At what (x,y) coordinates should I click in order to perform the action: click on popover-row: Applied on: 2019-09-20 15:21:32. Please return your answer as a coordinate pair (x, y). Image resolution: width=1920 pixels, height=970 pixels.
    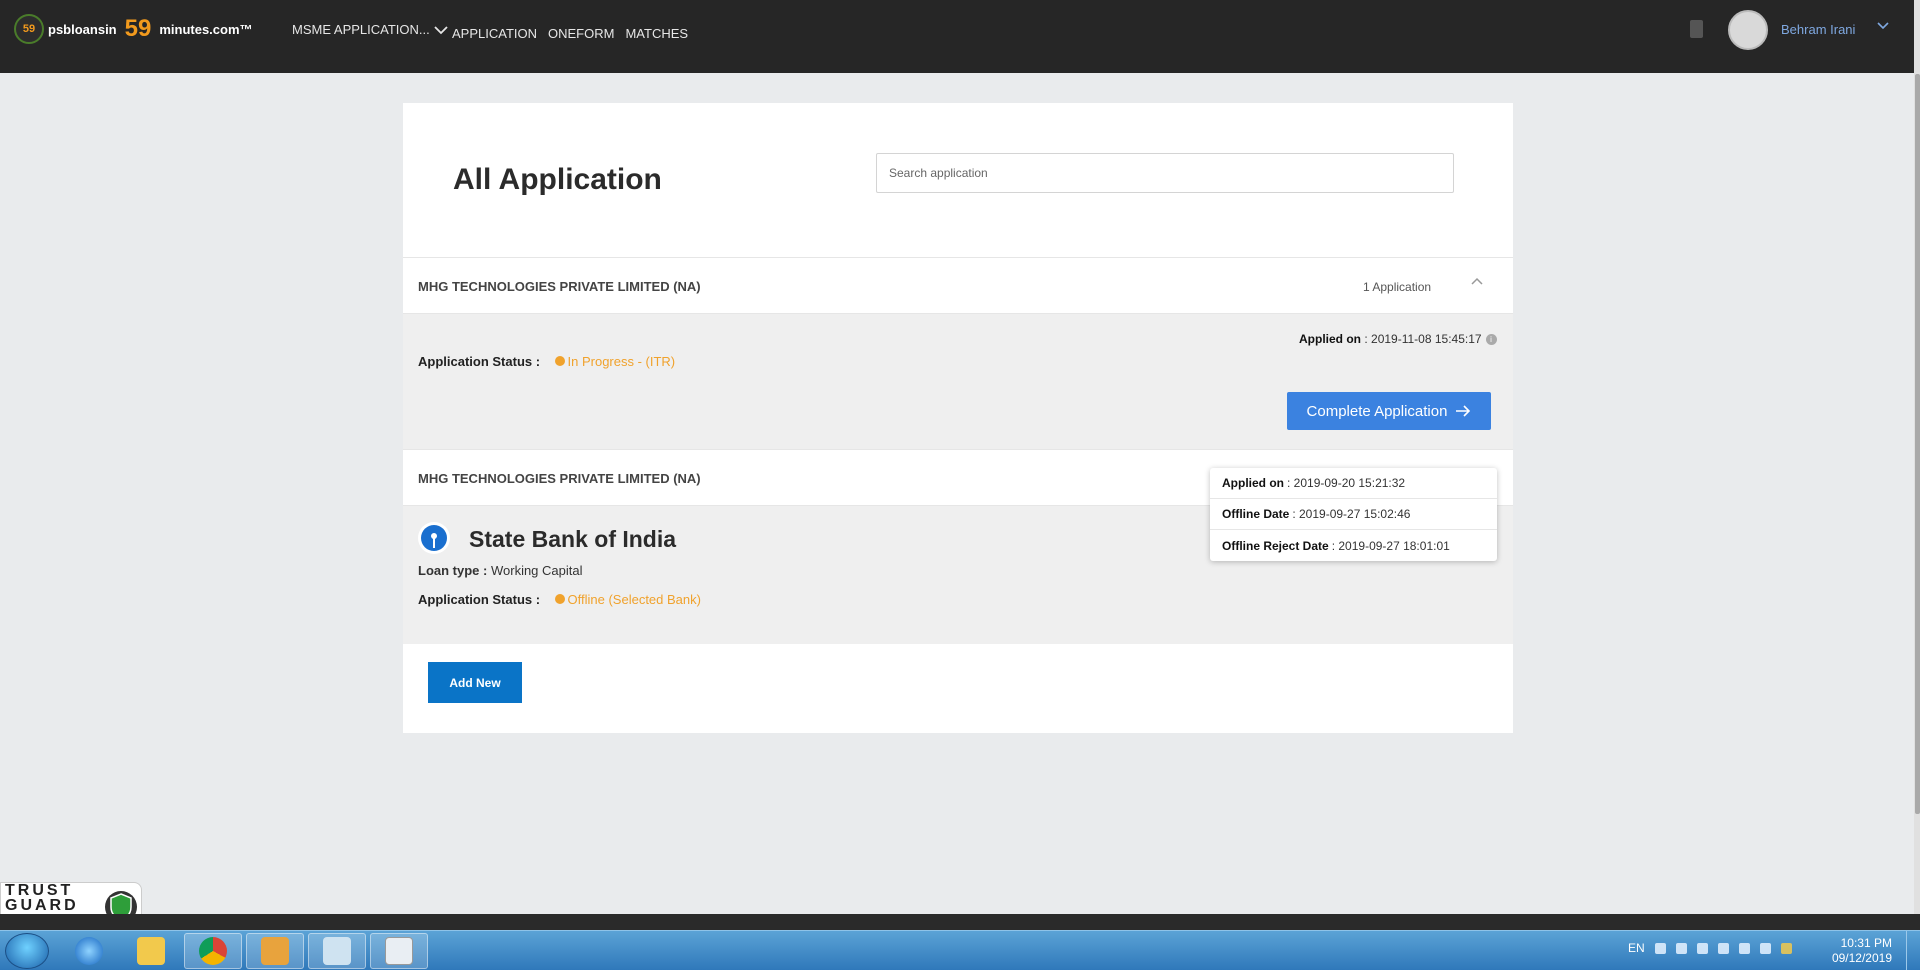
    Looking at the image, I should click on (1353, 483).